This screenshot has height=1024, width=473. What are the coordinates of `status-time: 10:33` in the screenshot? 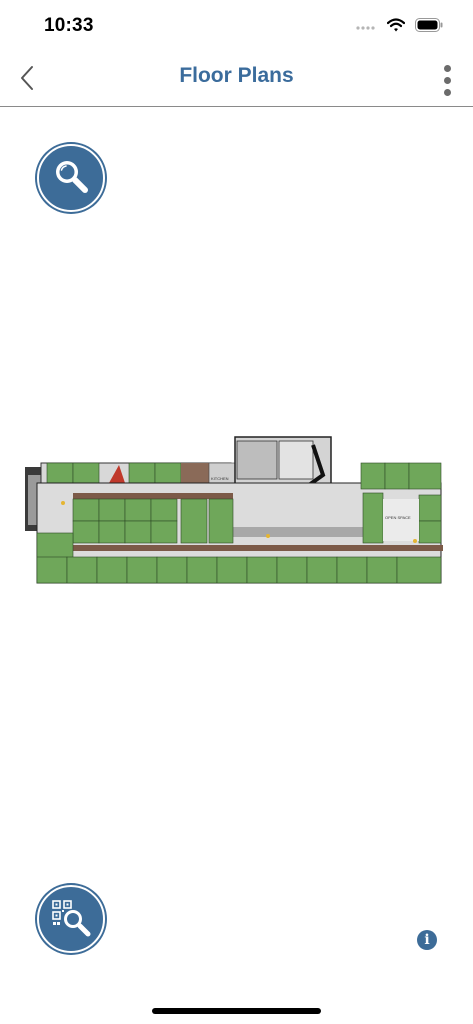 It's located at (69, 25).